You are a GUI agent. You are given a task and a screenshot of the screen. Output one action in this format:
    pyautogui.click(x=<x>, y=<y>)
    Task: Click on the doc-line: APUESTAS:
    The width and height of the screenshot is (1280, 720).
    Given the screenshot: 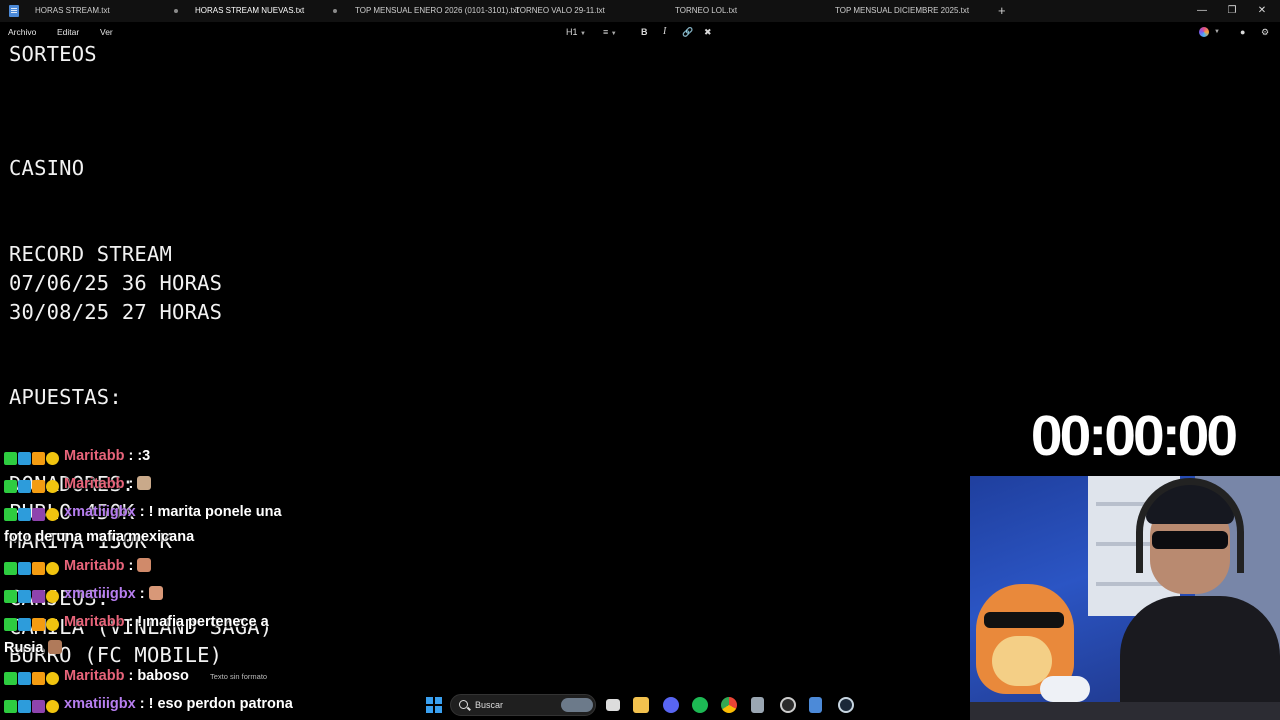 What is the action you would take?
    pyautogui.click(x=65, y=397)
    